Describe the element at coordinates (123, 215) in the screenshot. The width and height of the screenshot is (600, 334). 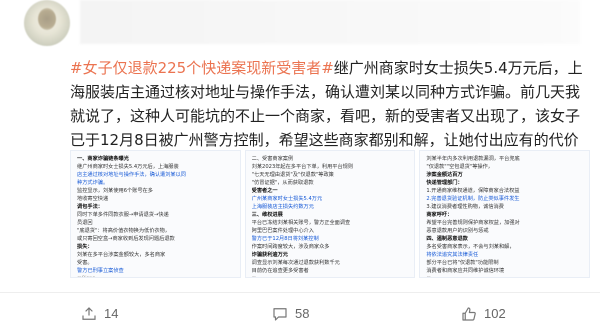
I see `image-text-line: 同时下单多件同款衣服→申请退货→快递` at that location.